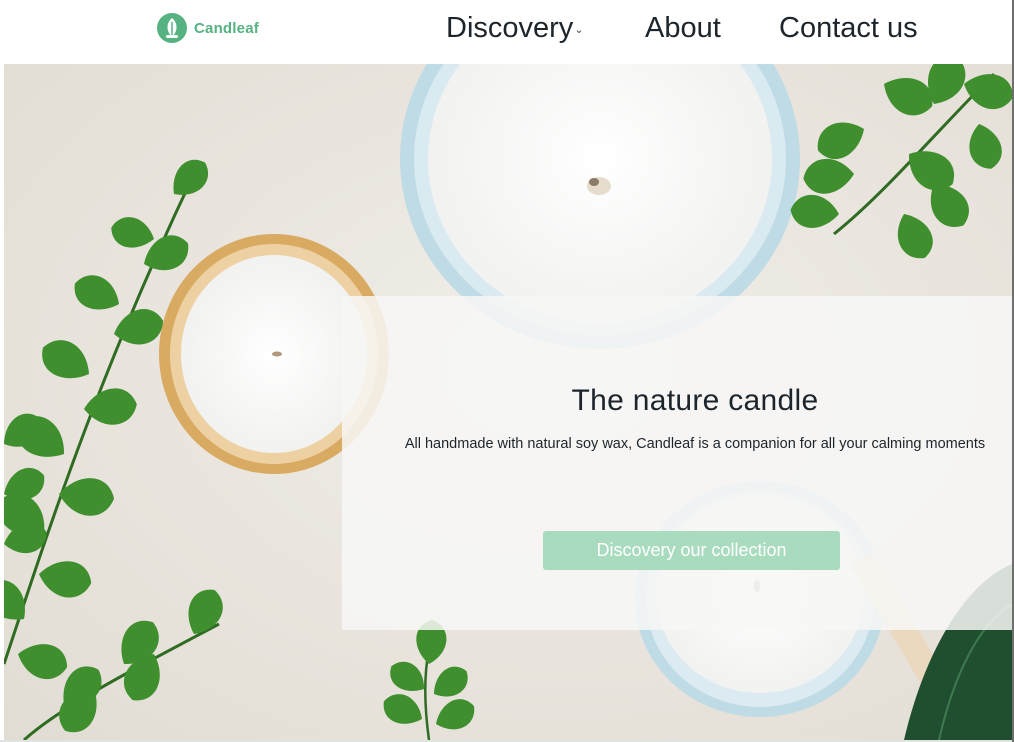 This screenshot has height=742, width=1014. I want to click on nav-about: About, so click(683, 28).